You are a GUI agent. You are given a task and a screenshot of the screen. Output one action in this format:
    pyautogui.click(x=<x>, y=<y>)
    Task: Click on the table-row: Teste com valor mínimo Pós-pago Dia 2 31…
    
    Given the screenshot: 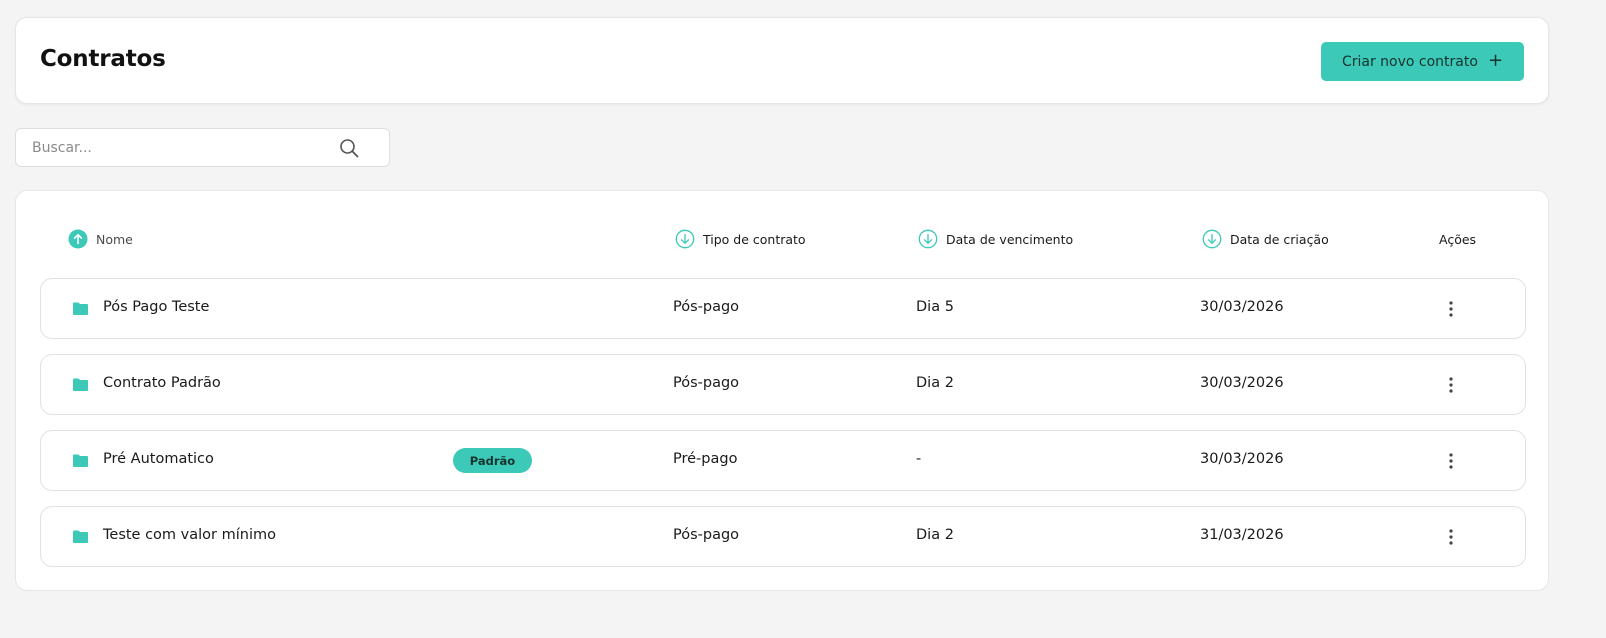 What is the action you would take?
    pyautogui.click(x=783, y=536)
    